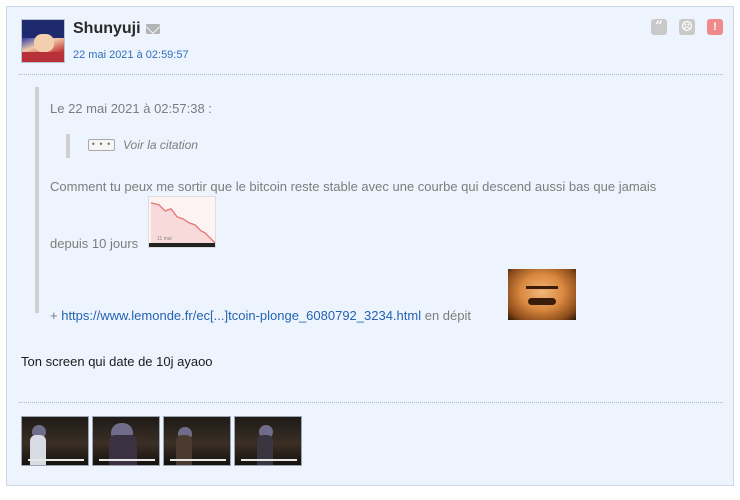  What do you see at coordinates (131, 108) in the screenshot?
I see `quote-header: Le 22 mai 2021 à 02:57:38 :` at bounding box center [131, 108].